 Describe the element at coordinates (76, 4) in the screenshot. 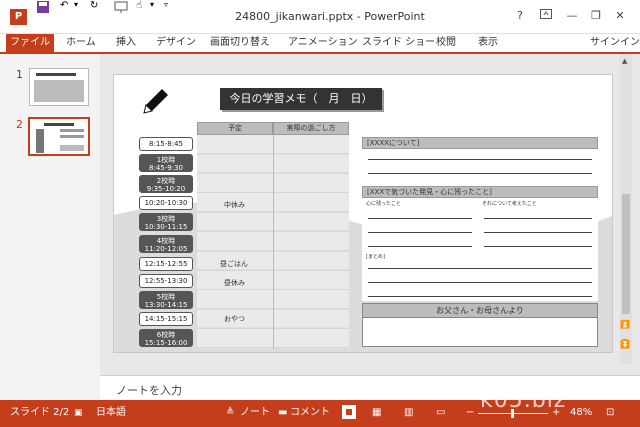

I see `undo-dropdown-icon: ▾` at that location.